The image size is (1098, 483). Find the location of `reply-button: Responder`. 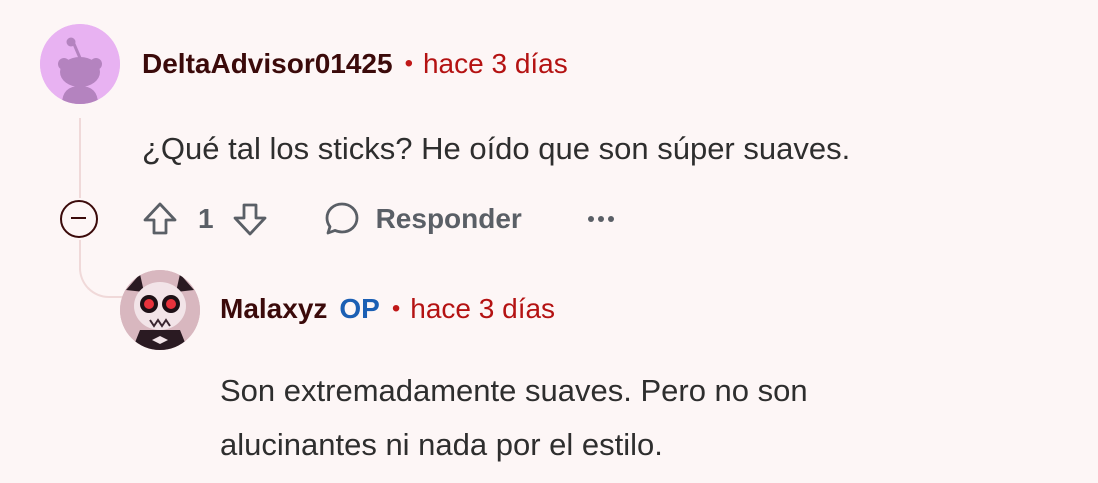

reply-button: Responder is located at coordinates (422, 219).